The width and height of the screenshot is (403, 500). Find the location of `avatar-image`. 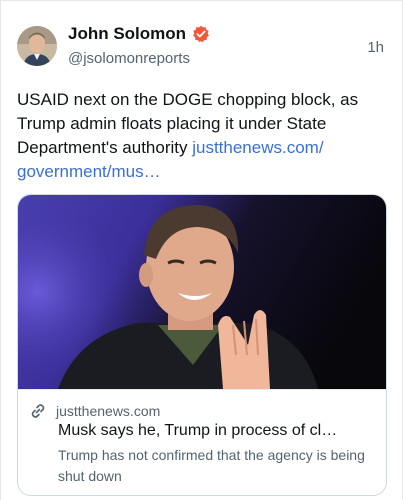

avatar-image is located at coordinates (37, 46).